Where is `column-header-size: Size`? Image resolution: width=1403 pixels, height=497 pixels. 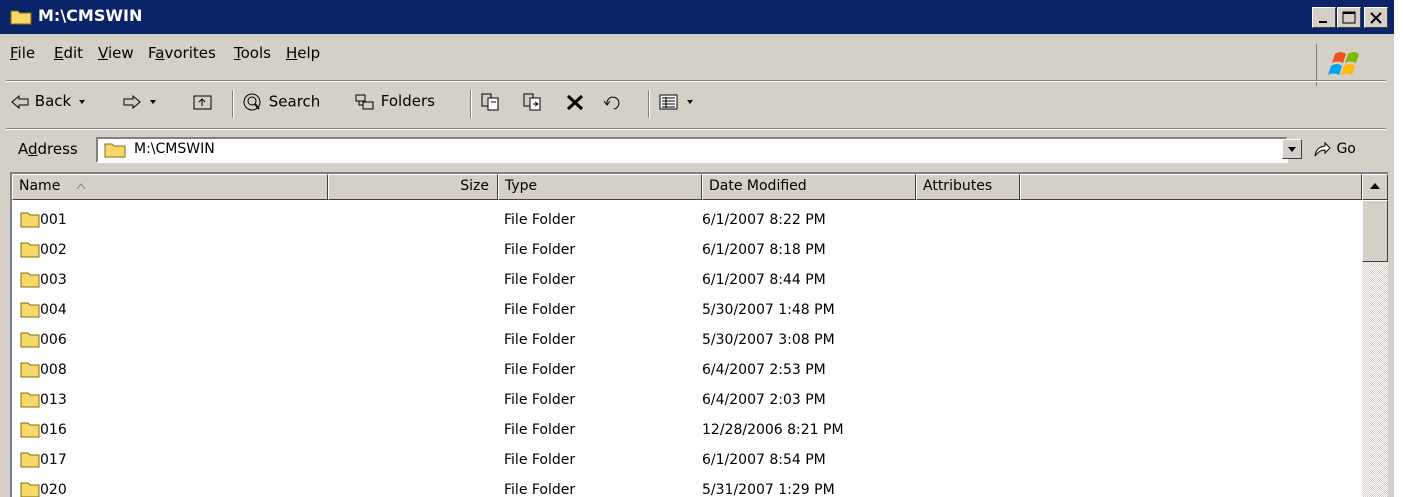 column-header-size: Size is located at coordinates (413, 187).